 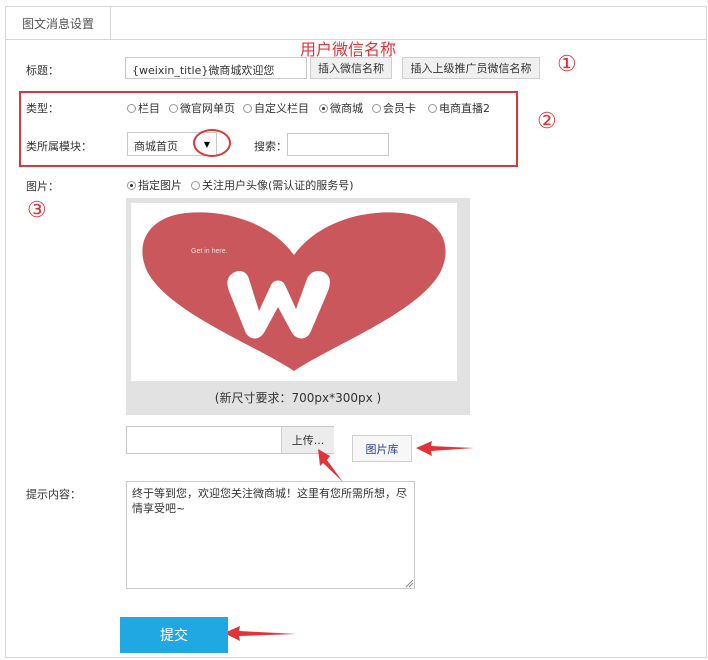 What do you see at coordinates (174, 635) in the screenshot?
I see `submit-button: 提交` at bounding box center [174, 635].